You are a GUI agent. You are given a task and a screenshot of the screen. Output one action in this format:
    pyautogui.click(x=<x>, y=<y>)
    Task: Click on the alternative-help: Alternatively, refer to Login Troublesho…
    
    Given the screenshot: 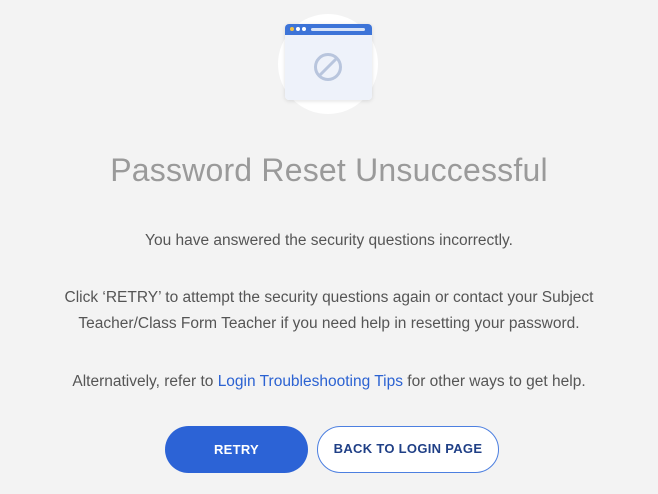 What is the action you would take?
    pyautogui.click(x=329, y=382)
    